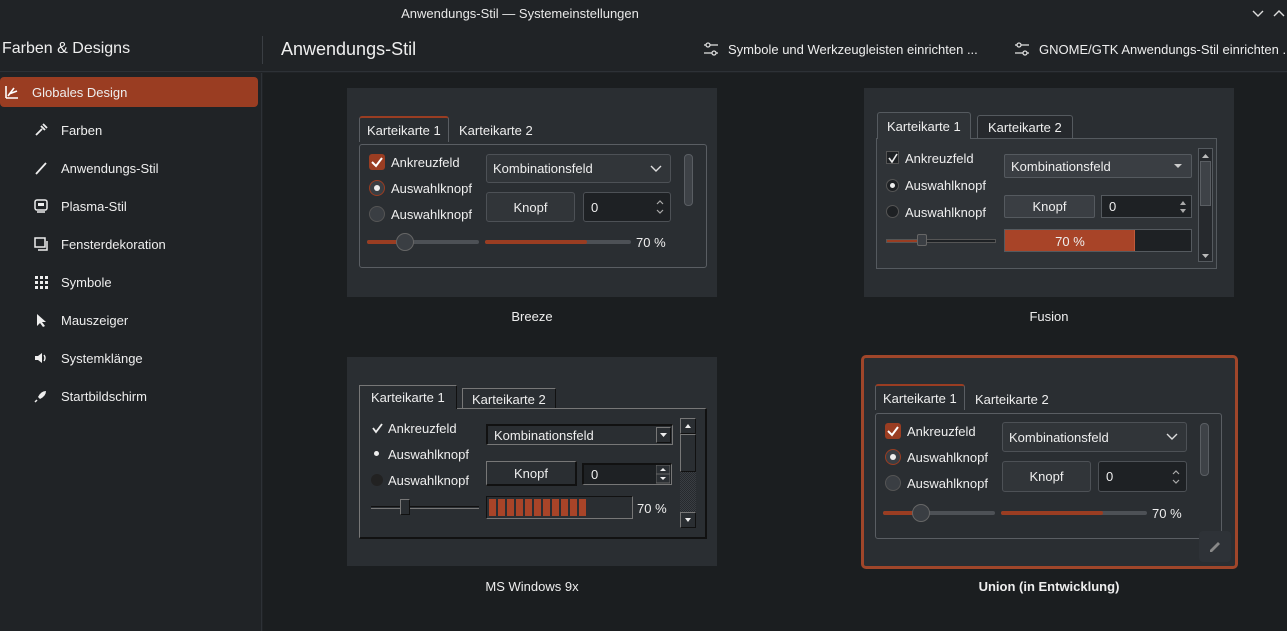 This screenshot has height=631, width=1287. Describe the element at coordinates (129, 396) in the screenshot. I see `sidebar-item-splash-screen: Startbildschirm` at that location.